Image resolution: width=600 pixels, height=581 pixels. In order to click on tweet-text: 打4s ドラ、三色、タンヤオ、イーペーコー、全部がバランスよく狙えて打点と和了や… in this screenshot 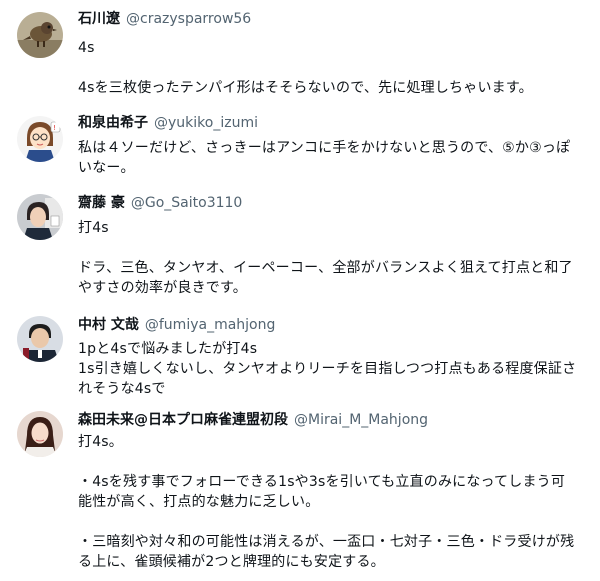, I will do `click(325, 258)`.